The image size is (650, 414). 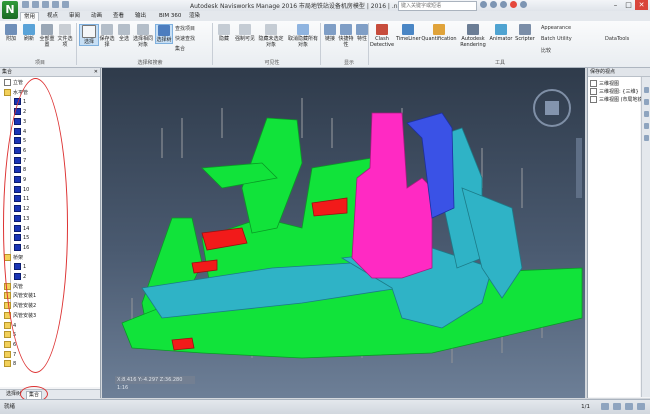 I want to click on annotation-ellipse, so click(x=35, y=225).